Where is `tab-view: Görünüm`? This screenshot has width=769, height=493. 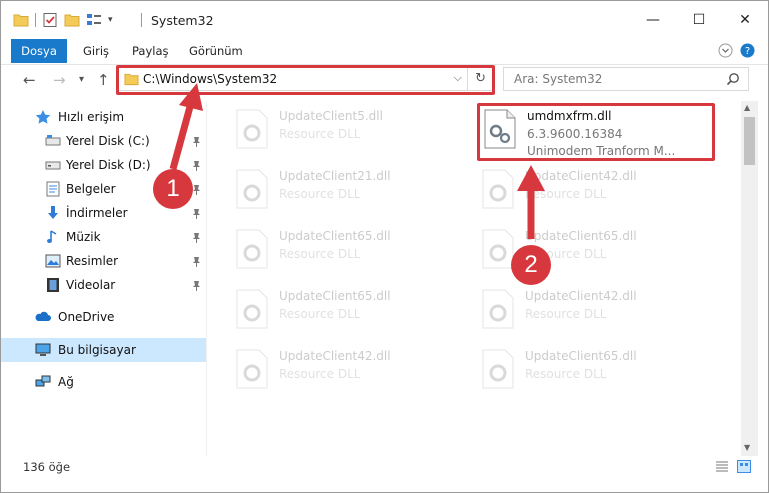 tab-view: Görünüm is located at coordinates (216, 51).